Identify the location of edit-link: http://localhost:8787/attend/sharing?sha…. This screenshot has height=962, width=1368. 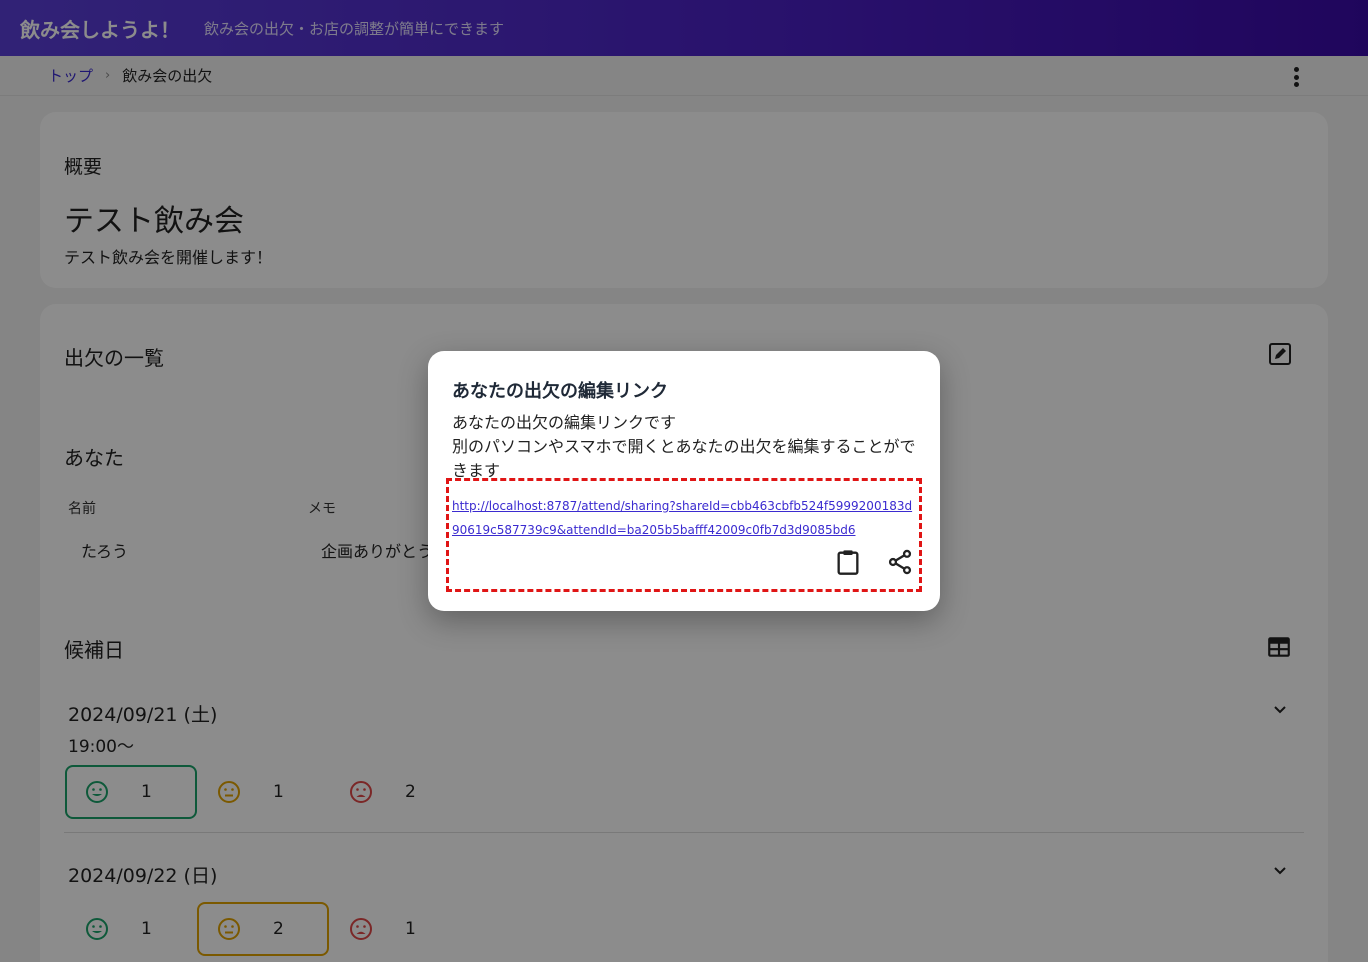
(685, 518).